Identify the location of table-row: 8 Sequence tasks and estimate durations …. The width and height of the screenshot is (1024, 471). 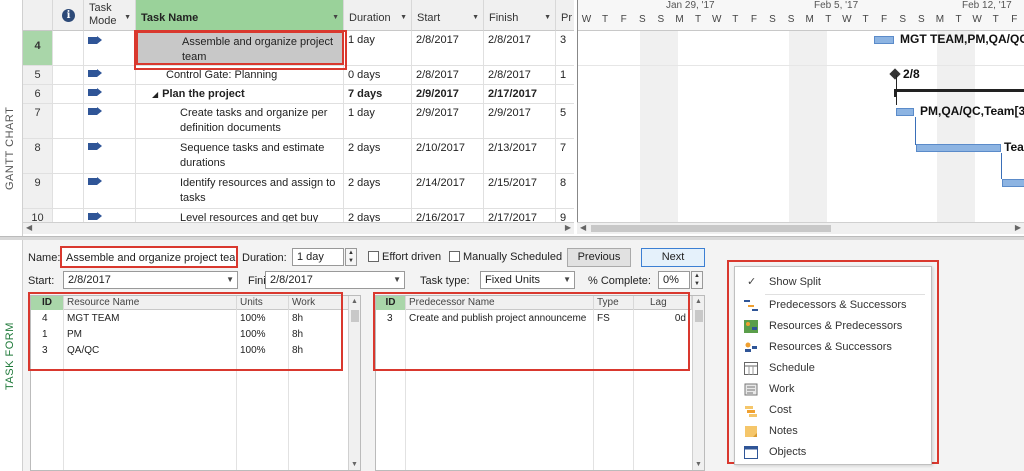
(298, 156).